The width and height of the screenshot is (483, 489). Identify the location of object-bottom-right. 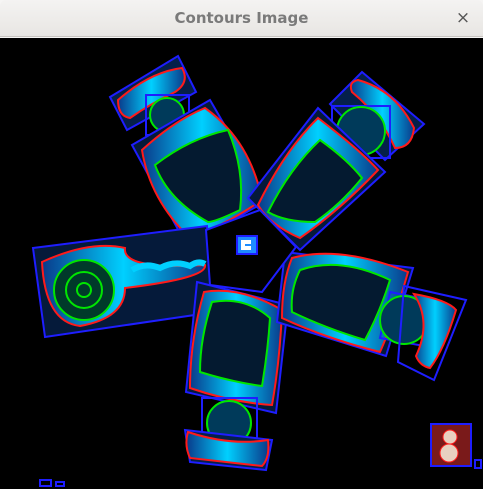
(456, 446).